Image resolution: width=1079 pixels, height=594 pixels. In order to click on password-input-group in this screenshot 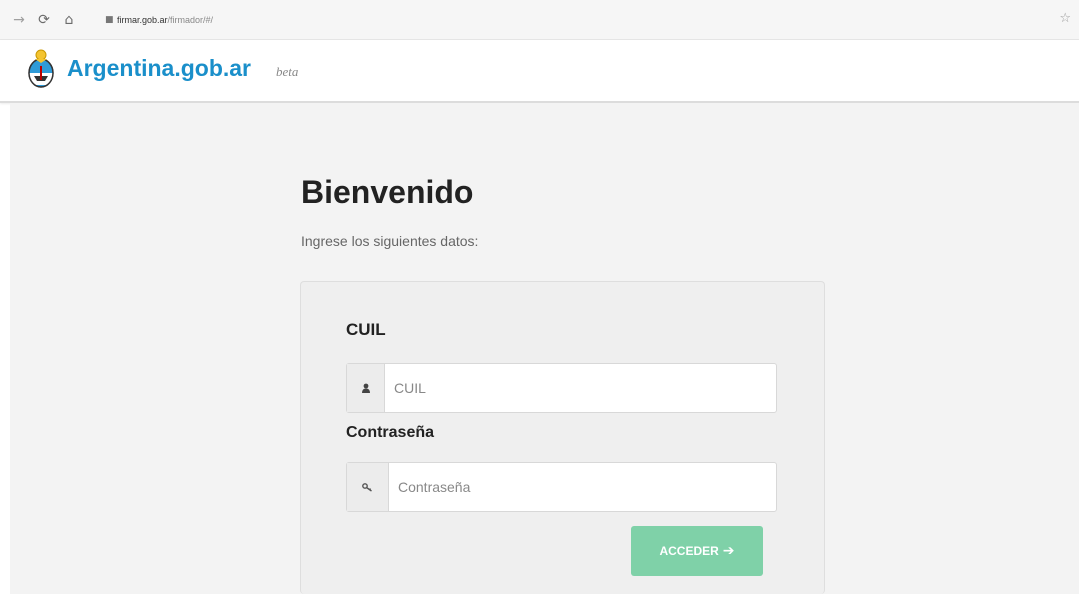, I will do `click(561, 487)`.